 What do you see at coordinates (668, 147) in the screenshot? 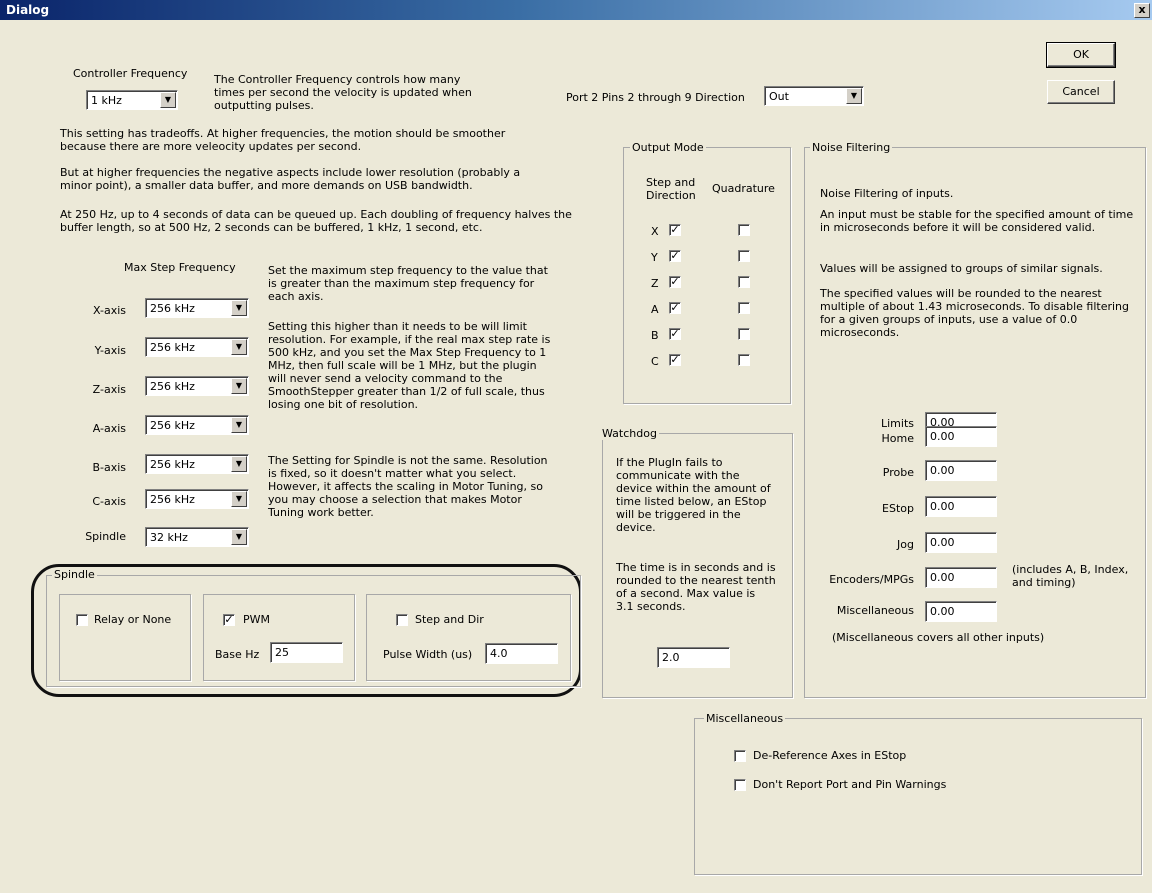
I see `output-mode-title: Output Mode` at bounding box center [668, 147].